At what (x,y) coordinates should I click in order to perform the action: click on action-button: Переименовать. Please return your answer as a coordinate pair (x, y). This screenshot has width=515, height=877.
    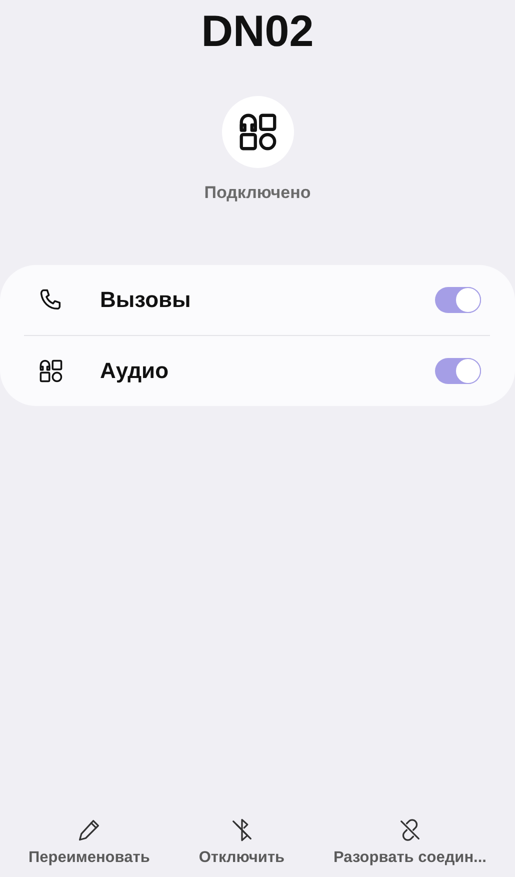
    Looking at the image, I should click on (89, 842).